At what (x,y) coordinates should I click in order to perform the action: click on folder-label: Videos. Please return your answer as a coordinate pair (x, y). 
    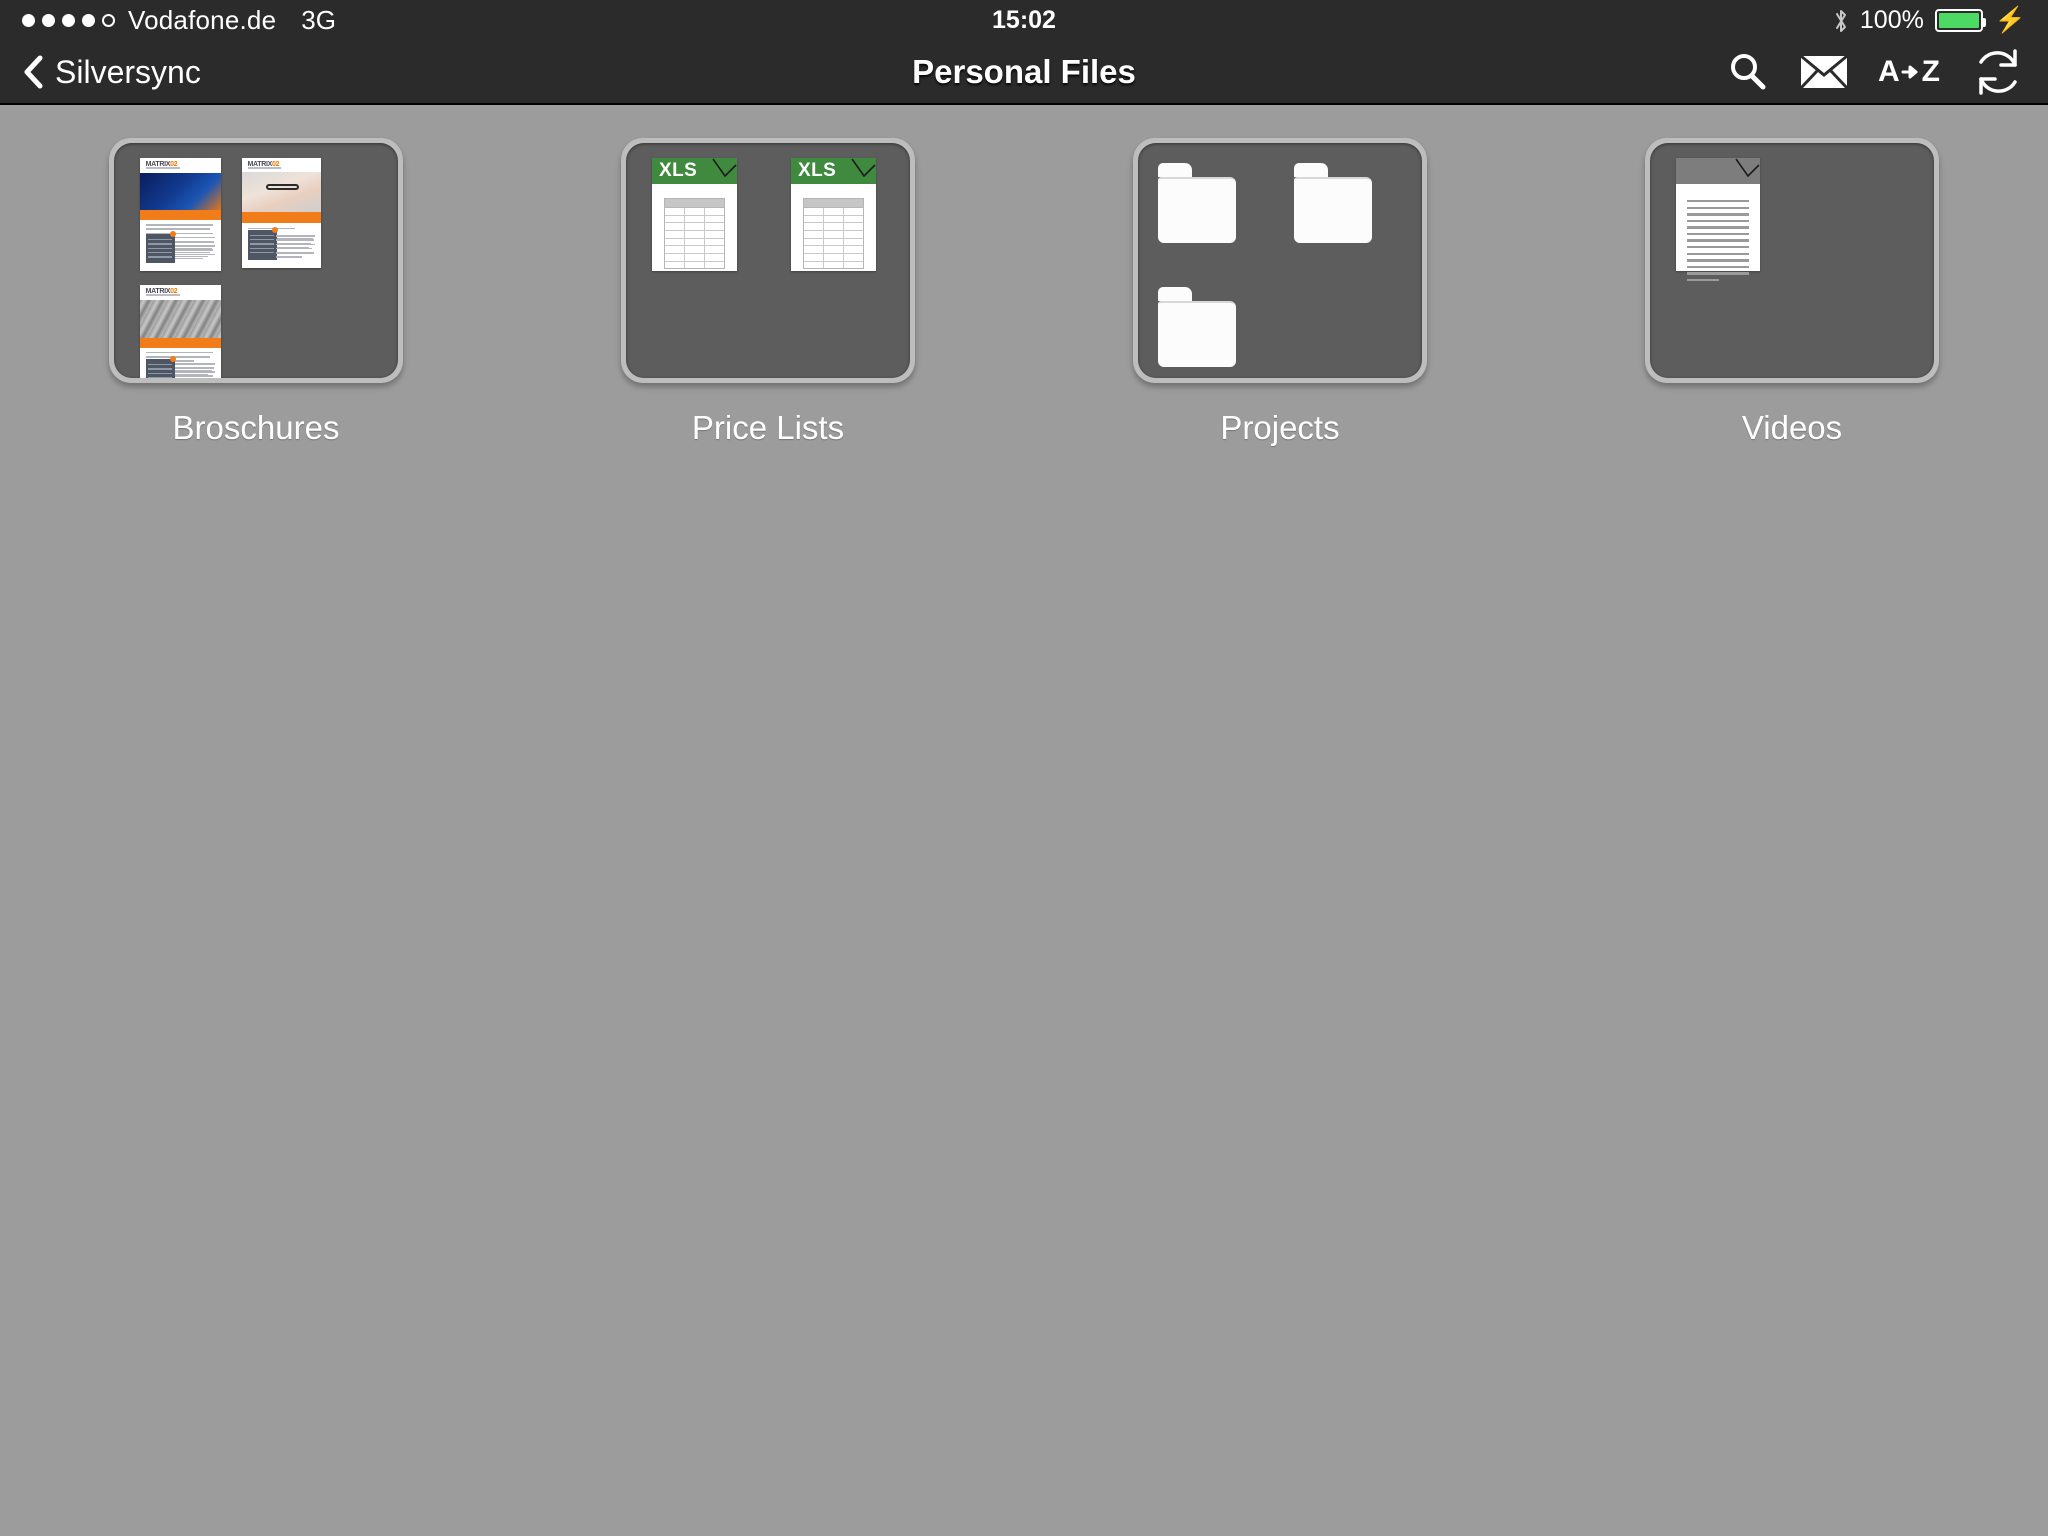
    Looking at the image, I should click on (1792, 427).